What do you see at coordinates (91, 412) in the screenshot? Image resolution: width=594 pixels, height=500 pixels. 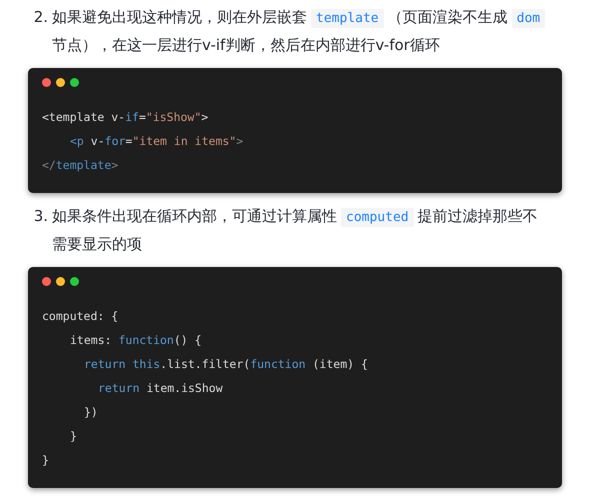 I see `code-line: })` at bounding box center [91, 412].